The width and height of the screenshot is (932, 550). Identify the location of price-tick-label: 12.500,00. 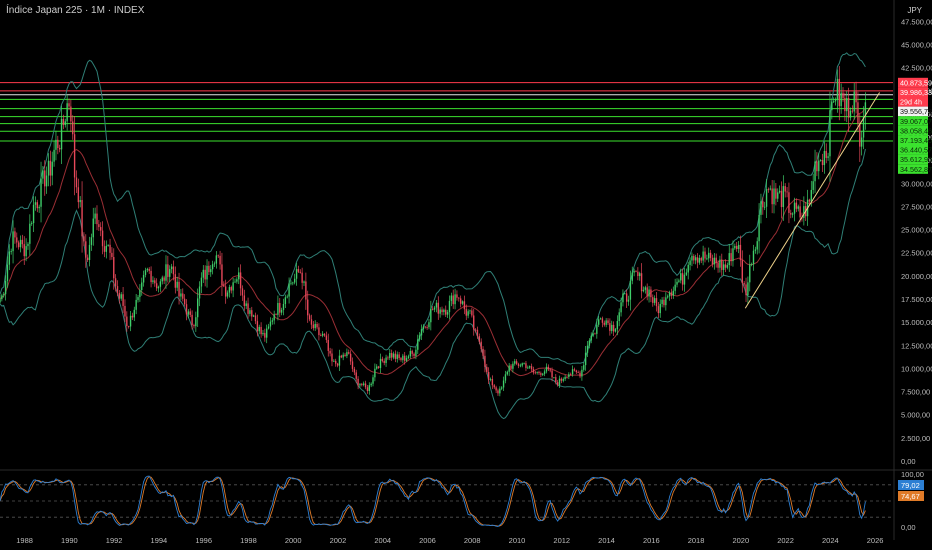
(916, 345).